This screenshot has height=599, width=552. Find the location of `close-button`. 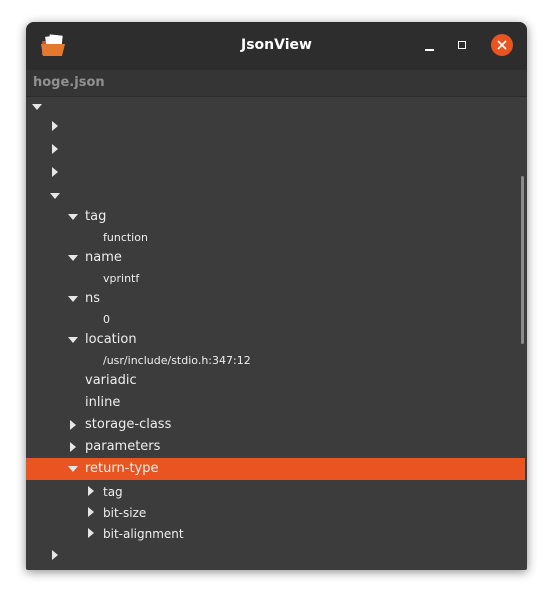

close-button is located at coordinates (502, 45).